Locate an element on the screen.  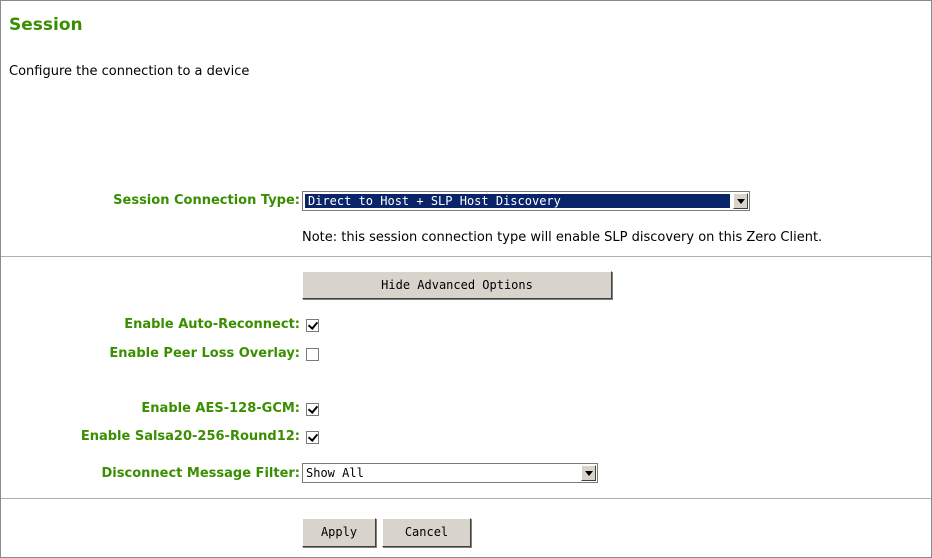
session-connection-type-select: Direct to Host + SLP Host Discovery is located at coordinates (526, 201).